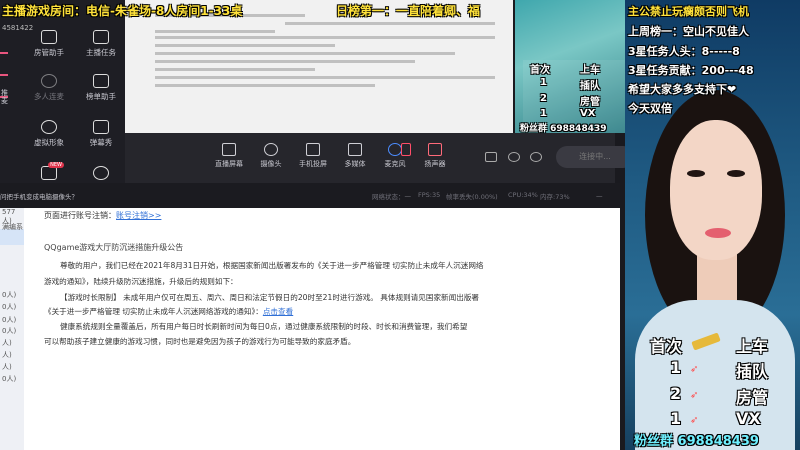 This screenshot has width=800, height=450. Describe the element at coordinates (650, 108) in the screenshot. I see `right-notice-6: 今天双倍` at that location.